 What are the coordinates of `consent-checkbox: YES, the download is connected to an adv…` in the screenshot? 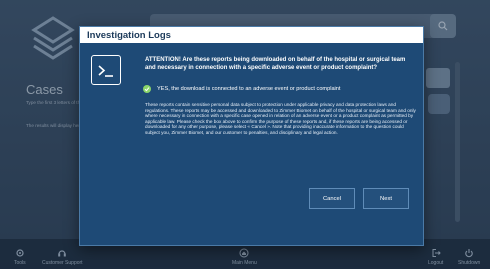 It's located at (241, 89).